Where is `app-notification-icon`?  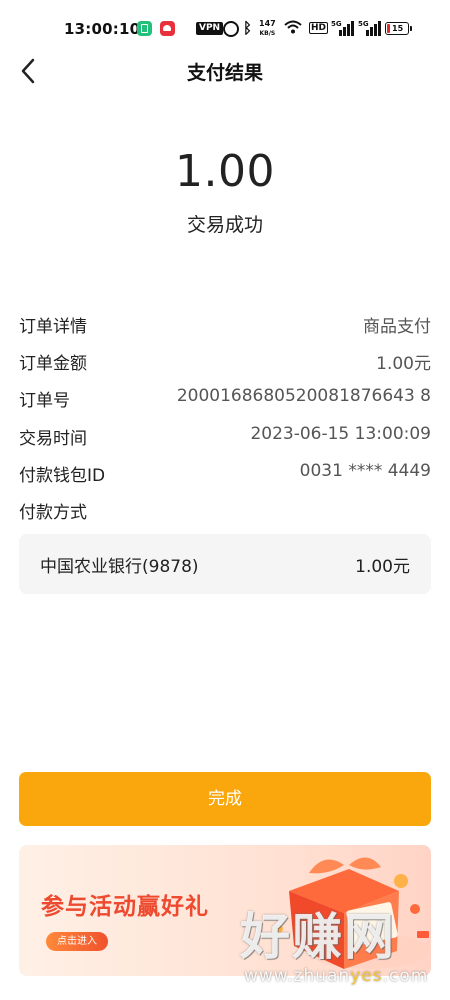 app-notification-icon is located at coordinates (144, 28).